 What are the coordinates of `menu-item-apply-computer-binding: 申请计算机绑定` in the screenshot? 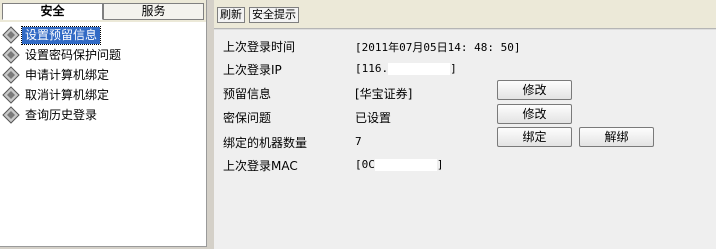 It's located at (103, 75).